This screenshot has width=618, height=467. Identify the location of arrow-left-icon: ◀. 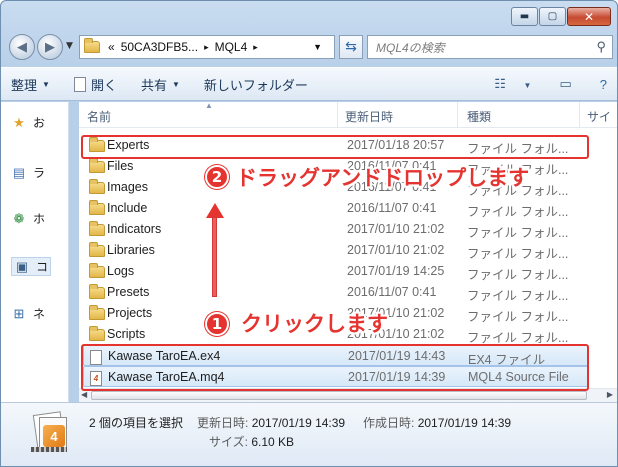
(22, 47).